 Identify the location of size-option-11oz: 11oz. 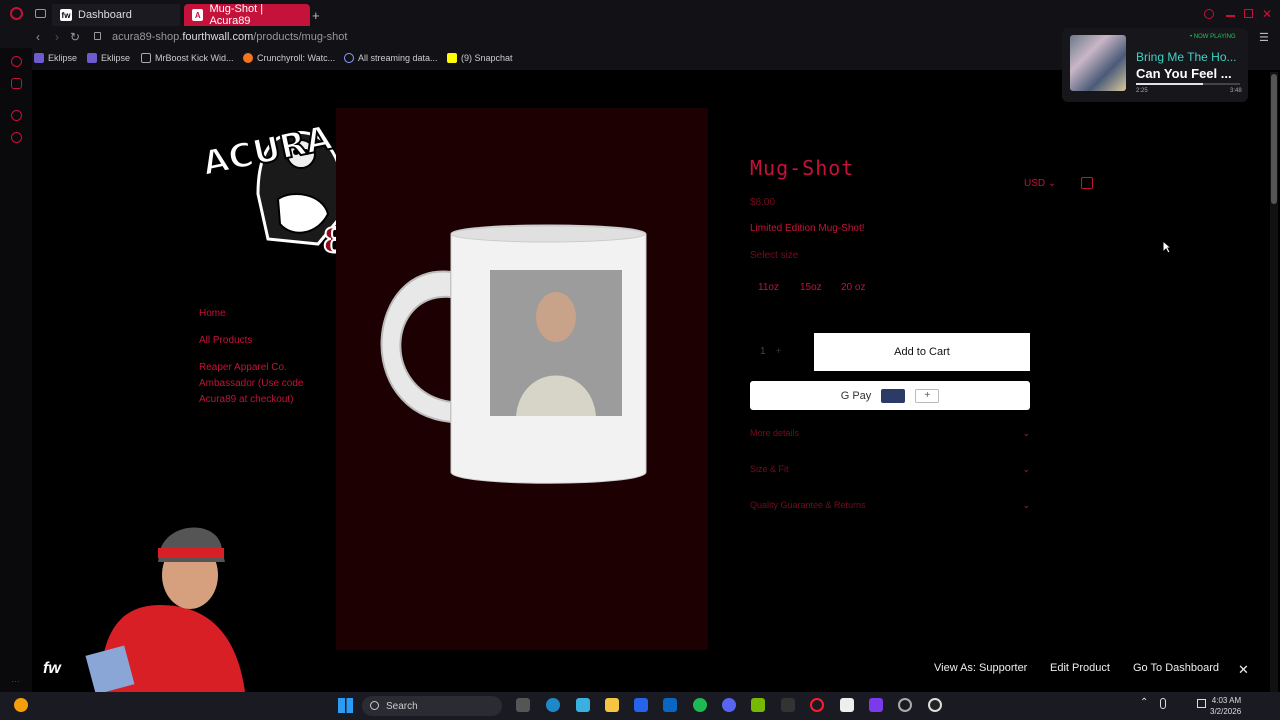
(768, 287).